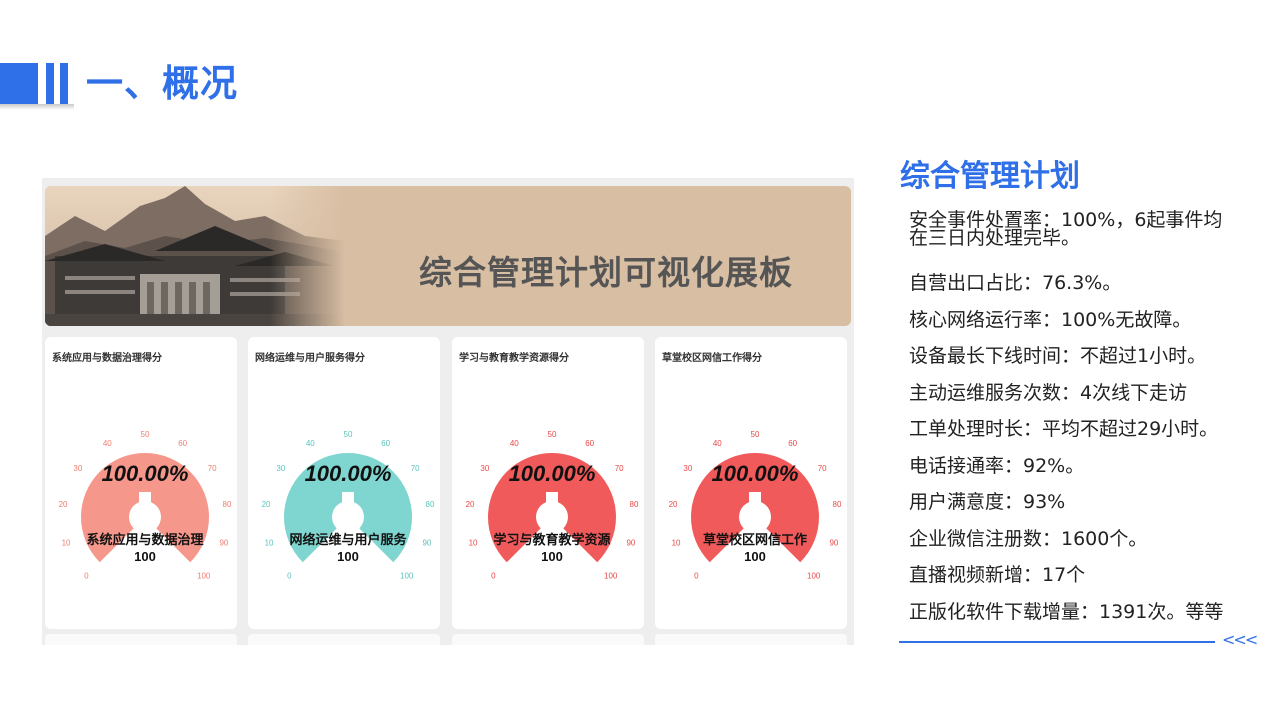 The image size is (1280, 720). I want to click on dashboard-banner: 综合管理计划可视化展板, so click(448, 256).